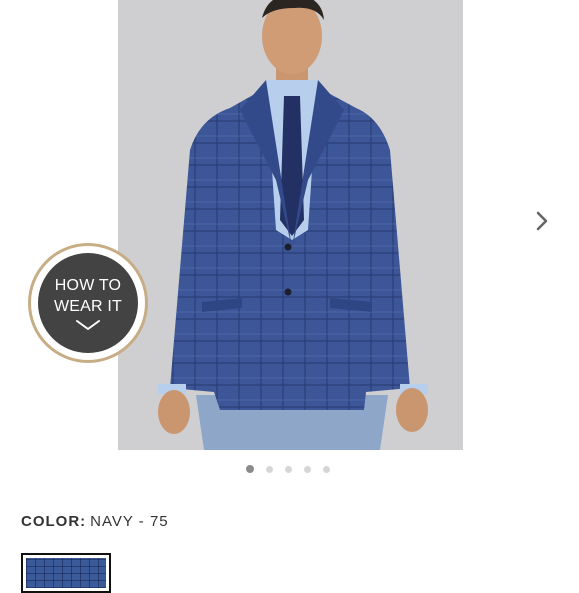  I want to click on how-to-wear-it-button: HOW TO WEAR IT, so click(88, 303).